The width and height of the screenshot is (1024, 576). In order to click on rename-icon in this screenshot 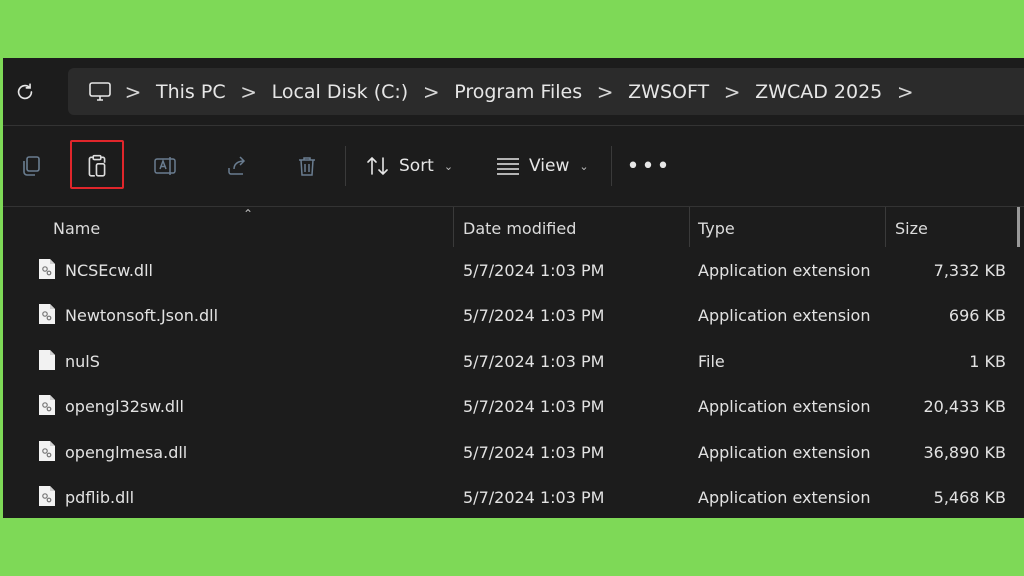, I will do `click(165, 166)`.